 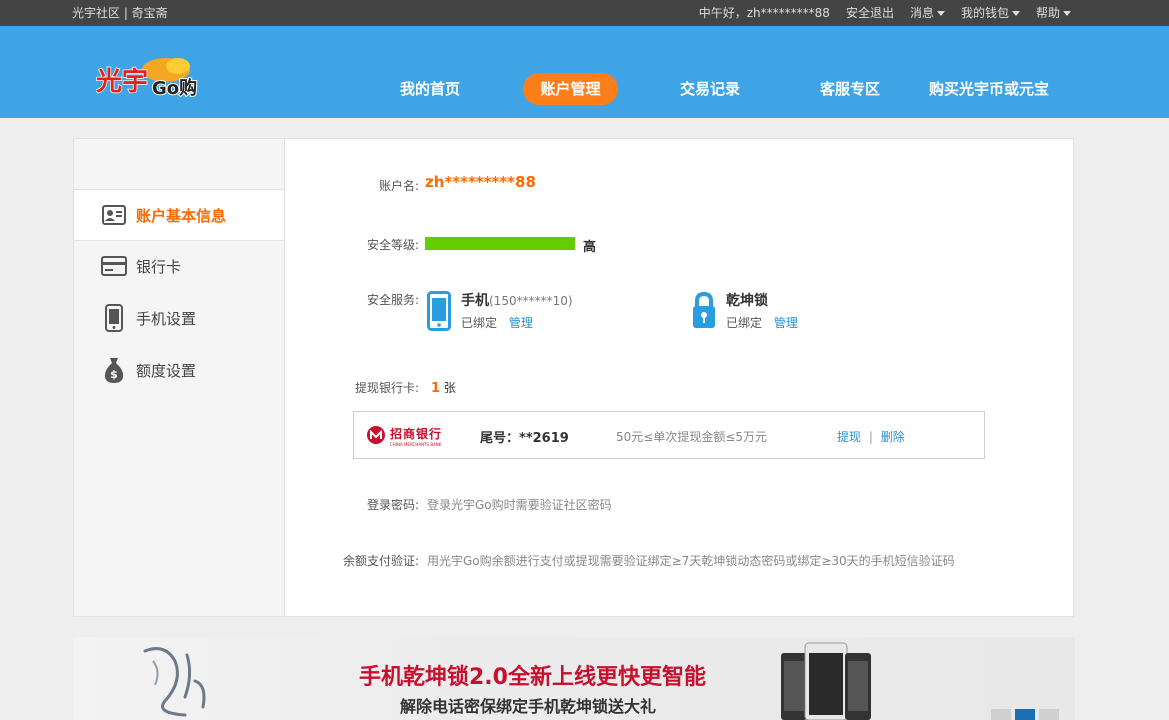 I want to click on promo-banner: 手机乾坤锁2.0全新上线更快更智能 解除电话密保绑定手机乾坤锁送大礼, so click(x=574, y=678).